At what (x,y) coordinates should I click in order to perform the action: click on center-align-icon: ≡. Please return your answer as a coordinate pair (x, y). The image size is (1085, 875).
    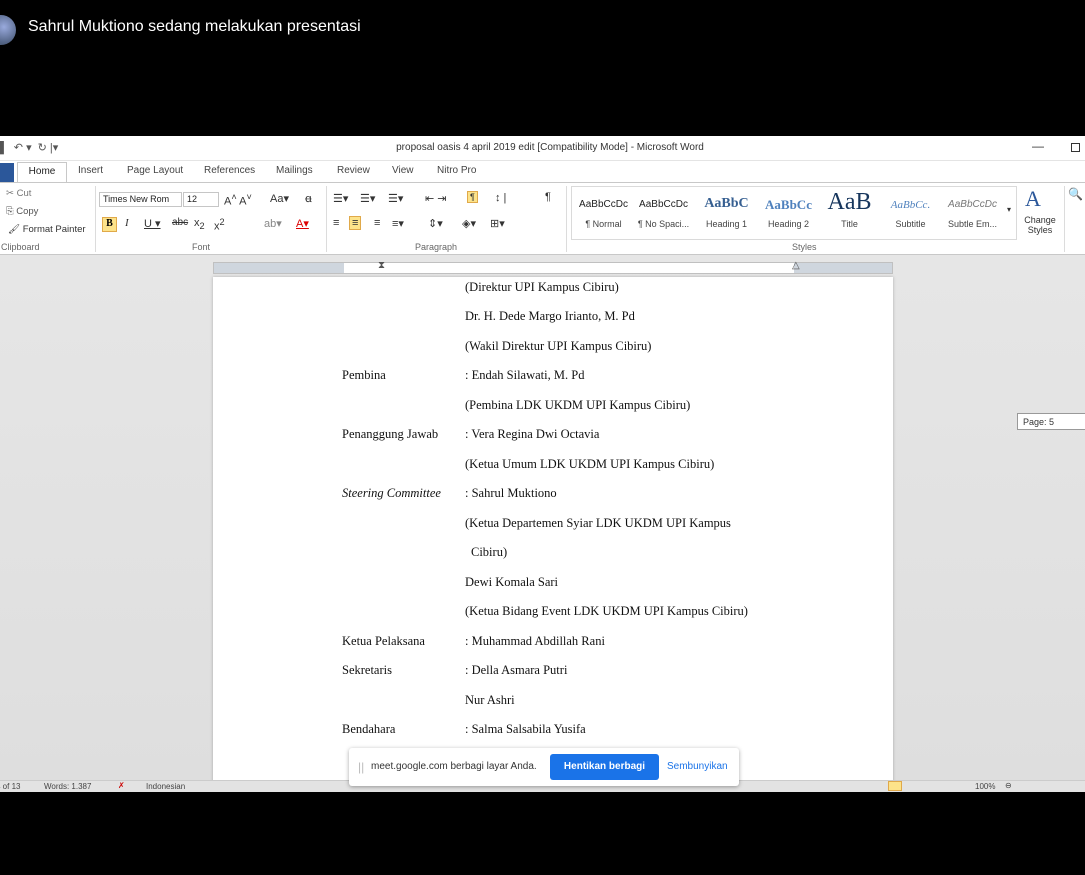
    Looking at the image, I should click on (355, 223).